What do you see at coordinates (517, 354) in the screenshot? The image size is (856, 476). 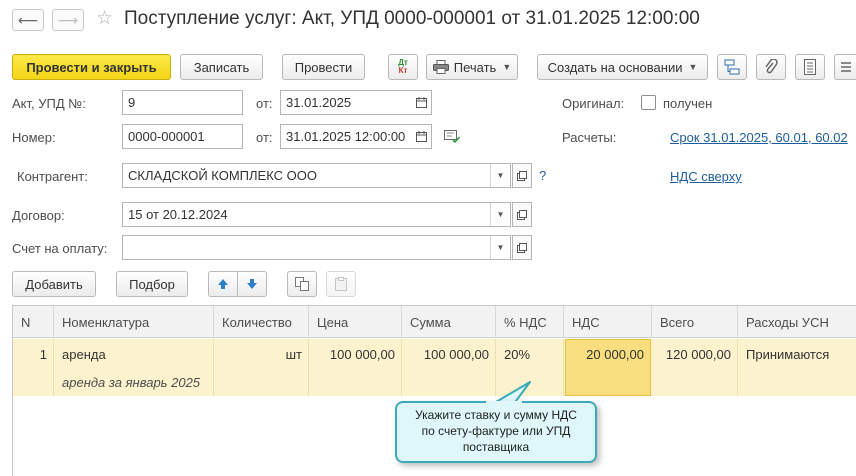 I see `vat-rate-value: 20%` at bounding box center [517, 354].